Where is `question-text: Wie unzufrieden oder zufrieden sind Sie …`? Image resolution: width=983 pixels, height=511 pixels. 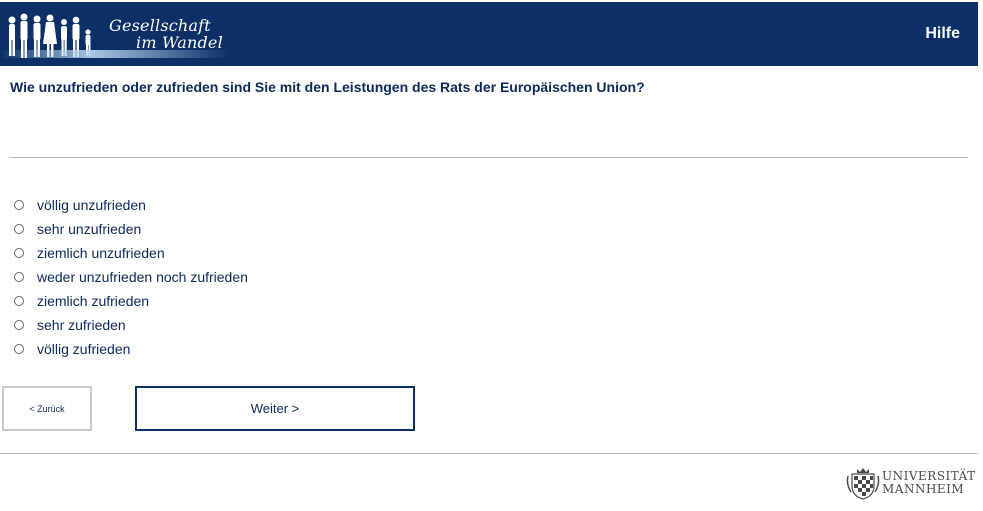
question-text: Wie unzufrieden oder zufrieden sind Sie … is located at coordinates (327, 87).